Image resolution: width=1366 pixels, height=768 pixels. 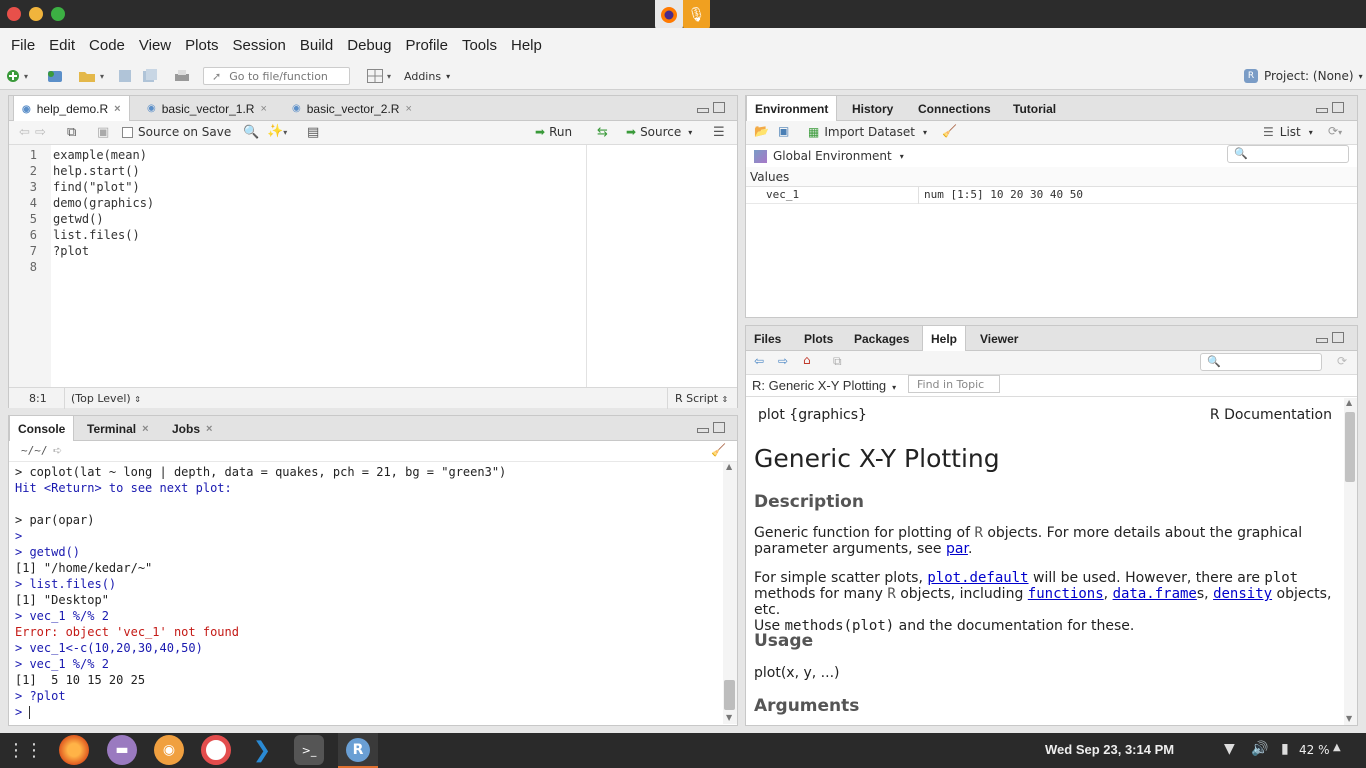 I want to click on file-type-selector: R Script ⇕, so click(x=701, y=398).